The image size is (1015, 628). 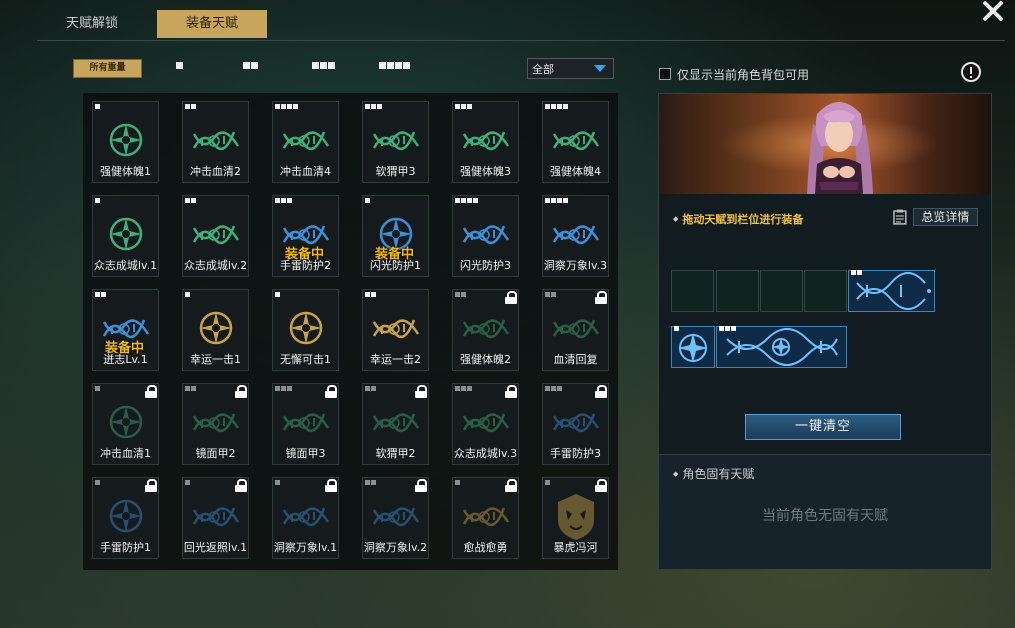 I want to click on talent-slot: 幸运一击2, so click(x=395, y=330).